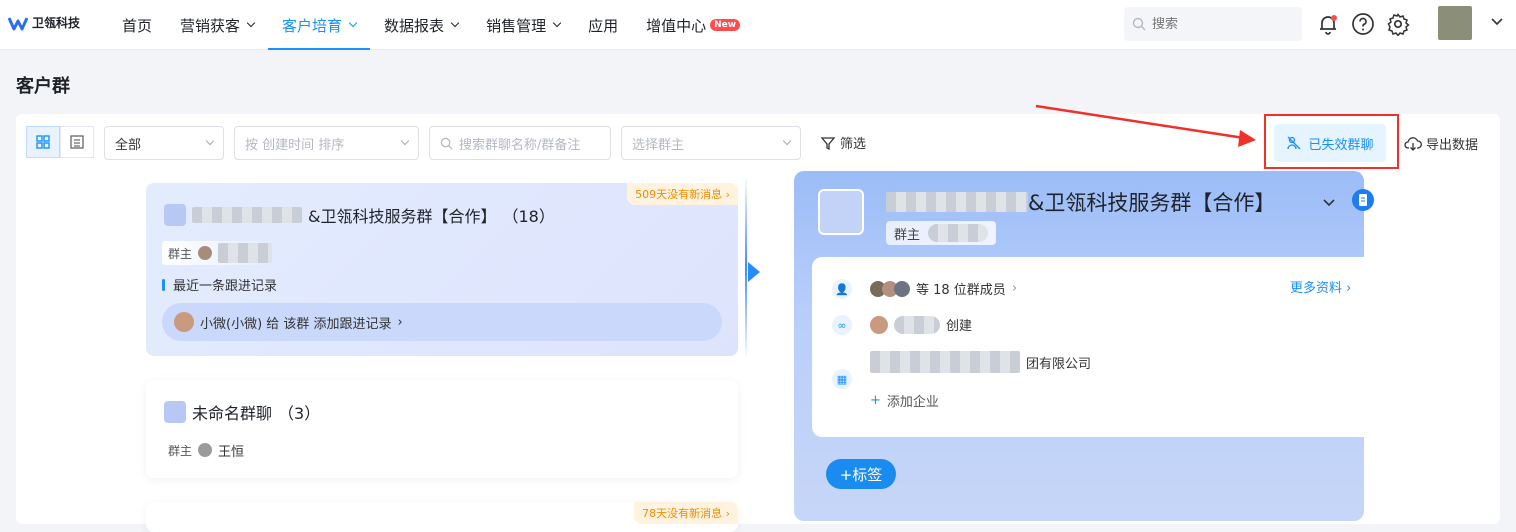 The height and width of the screenshot is (532, 1516). I want to click on nav-sales: 销售管理, so click(523, 25).